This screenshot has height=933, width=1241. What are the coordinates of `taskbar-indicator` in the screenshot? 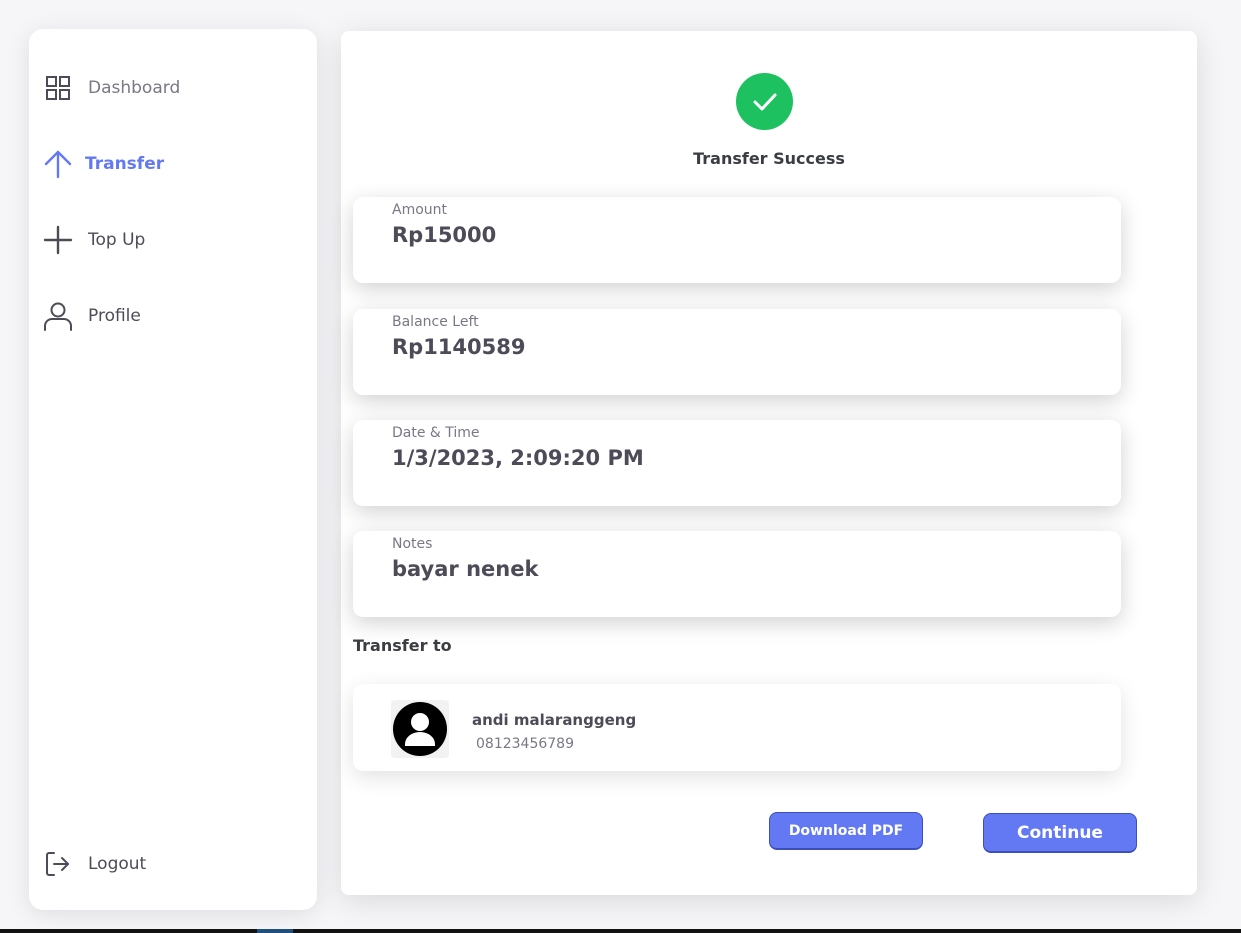 It's located at (275, 931).